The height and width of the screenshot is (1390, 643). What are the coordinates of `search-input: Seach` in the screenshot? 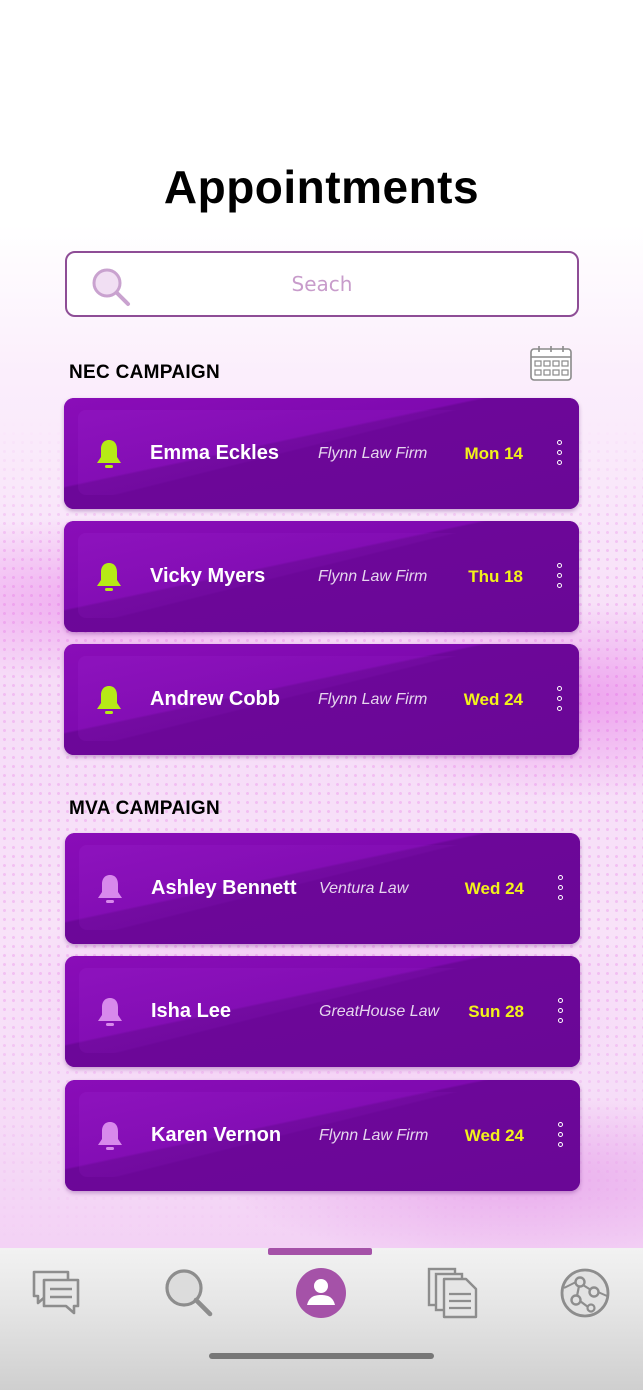 It's located at (322, 284).